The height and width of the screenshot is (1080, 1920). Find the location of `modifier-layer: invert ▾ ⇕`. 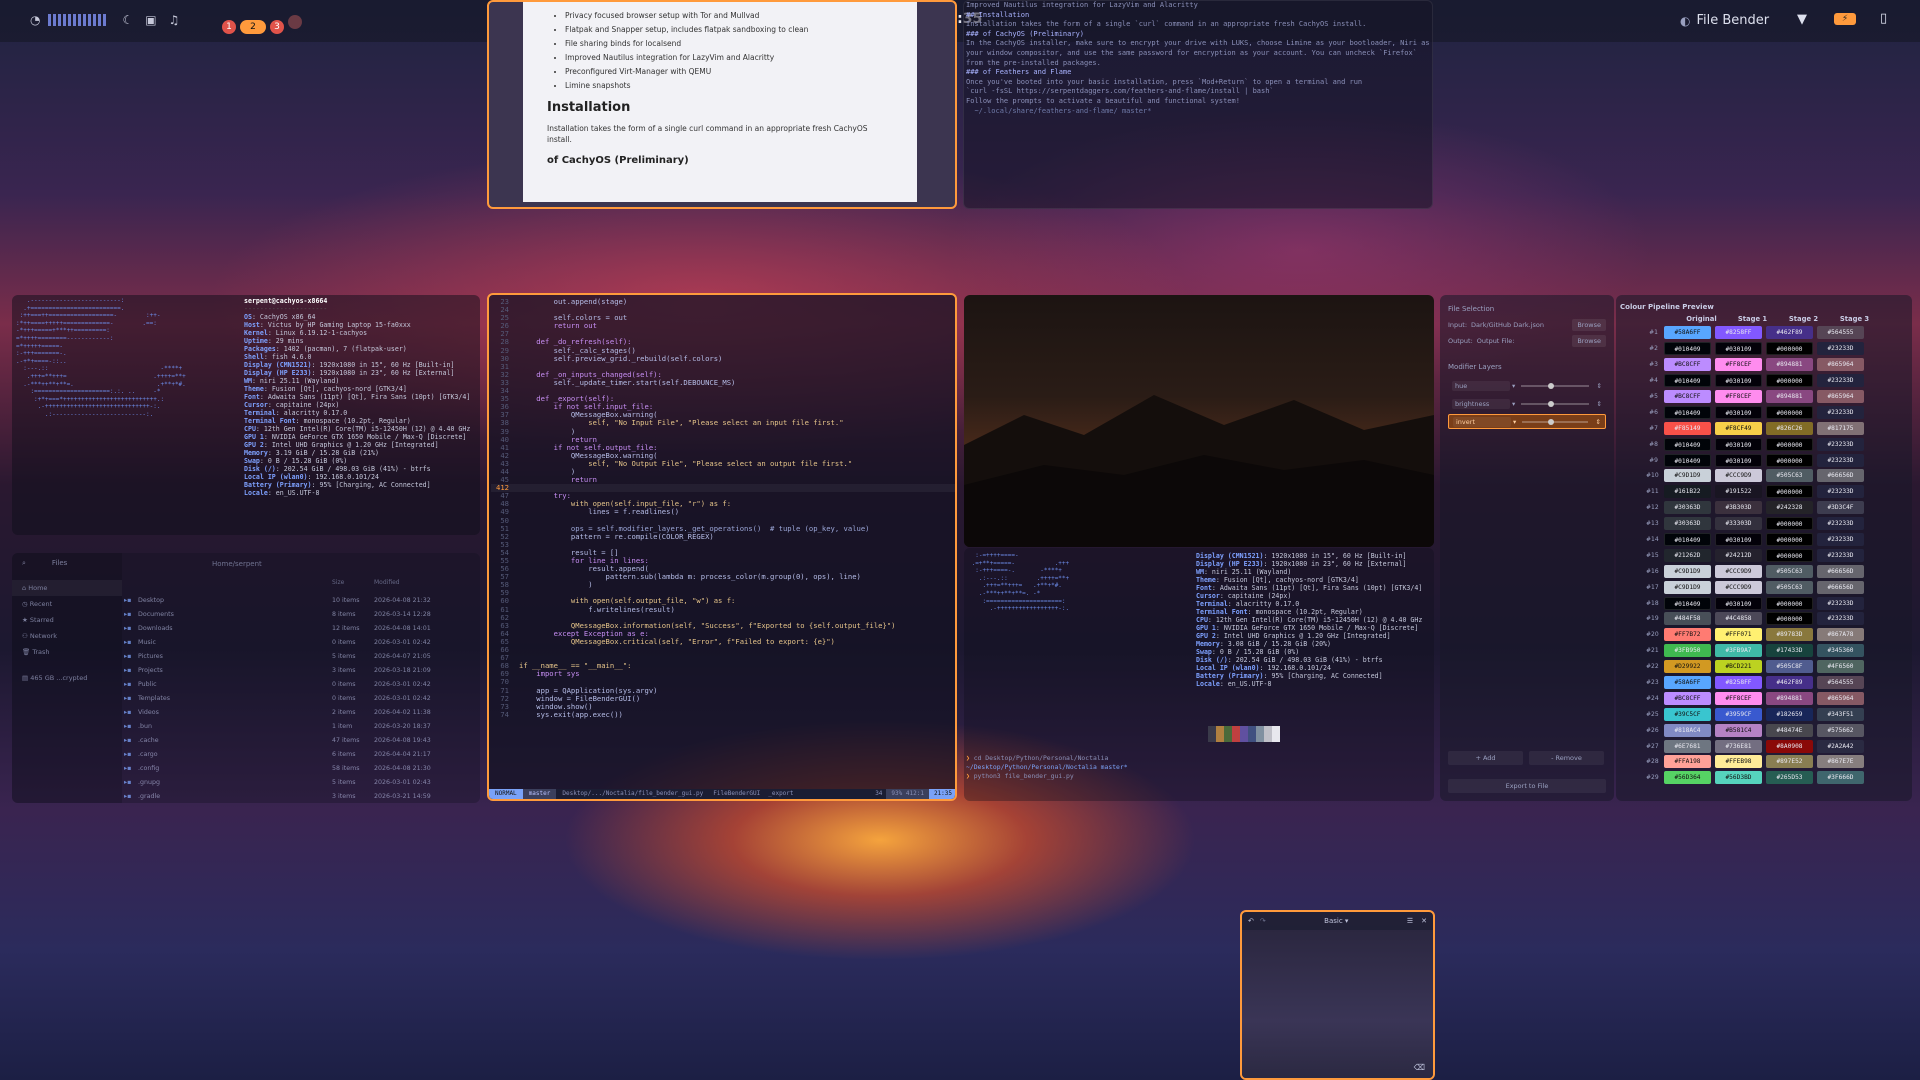

modifier-layer: invert ▾ ⇕ is located at coordinates (1527, 421).